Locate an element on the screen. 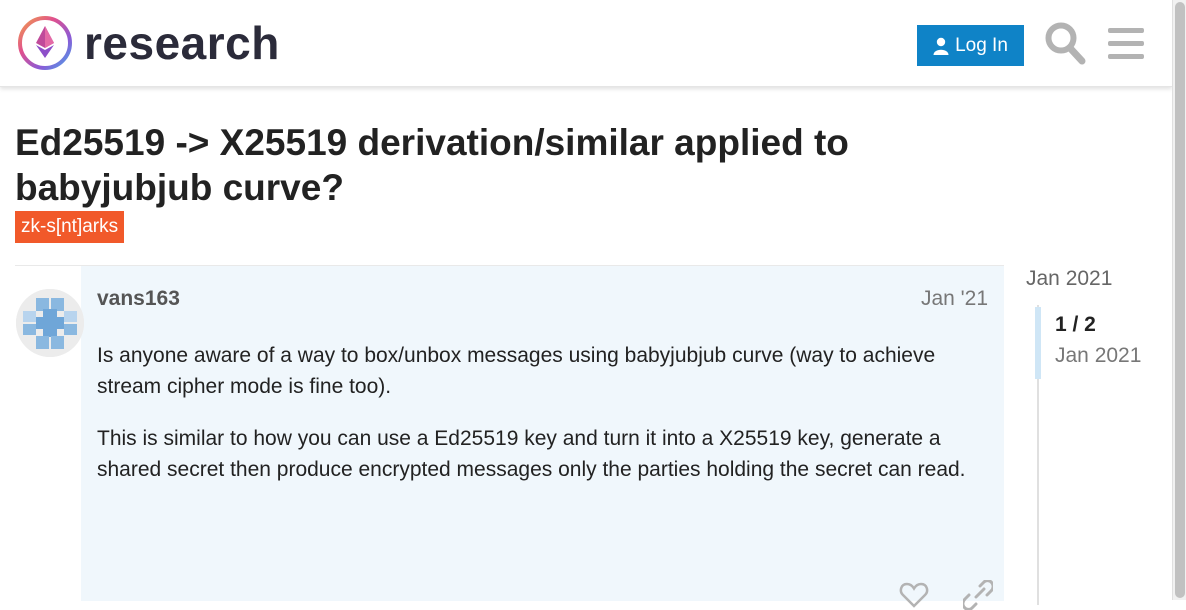  login-button: Log In is located at coordinates (970, 45).